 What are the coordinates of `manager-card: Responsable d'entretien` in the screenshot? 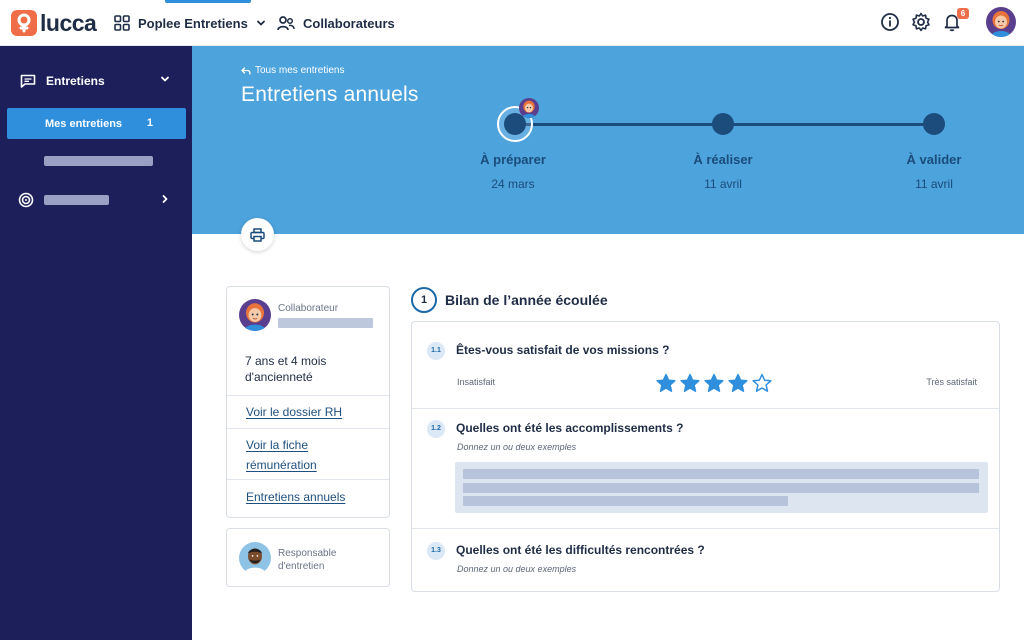 It's located at (308, 557).